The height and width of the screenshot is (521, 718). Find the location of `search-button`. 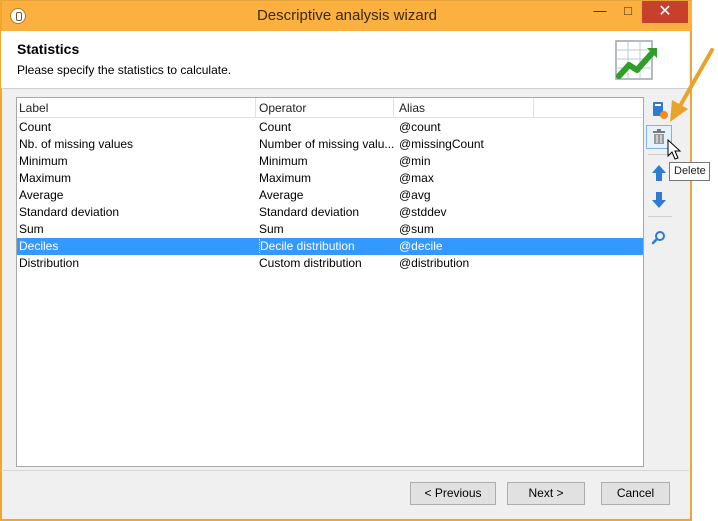

search-button is located at coordinates (659, 238).